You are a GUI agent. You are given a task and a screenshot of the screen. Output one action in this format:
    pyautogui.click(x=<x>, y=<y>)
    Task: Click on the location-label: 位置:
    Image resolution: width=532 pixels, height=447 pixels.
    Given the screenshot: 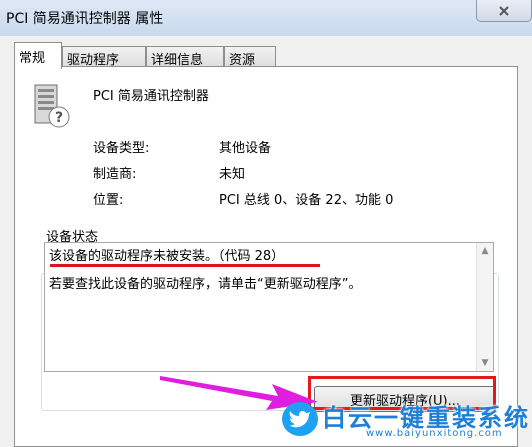 What is the action you would take?
    pyautogui.click(x=108, y=200)
    